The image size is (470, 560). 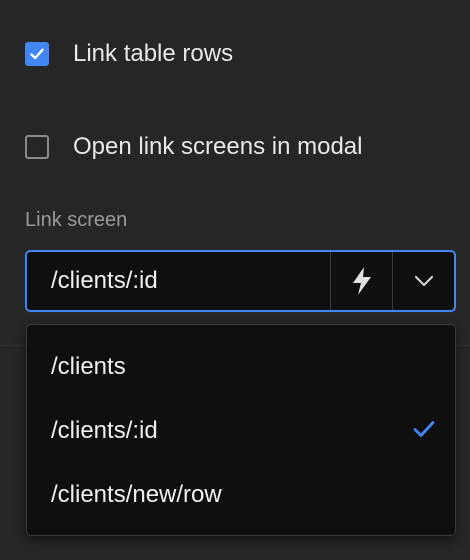 What do you see at coordinates (424, 431) in the screenshot?
I see `selected-check-icon` at bounding box center [424, 431].